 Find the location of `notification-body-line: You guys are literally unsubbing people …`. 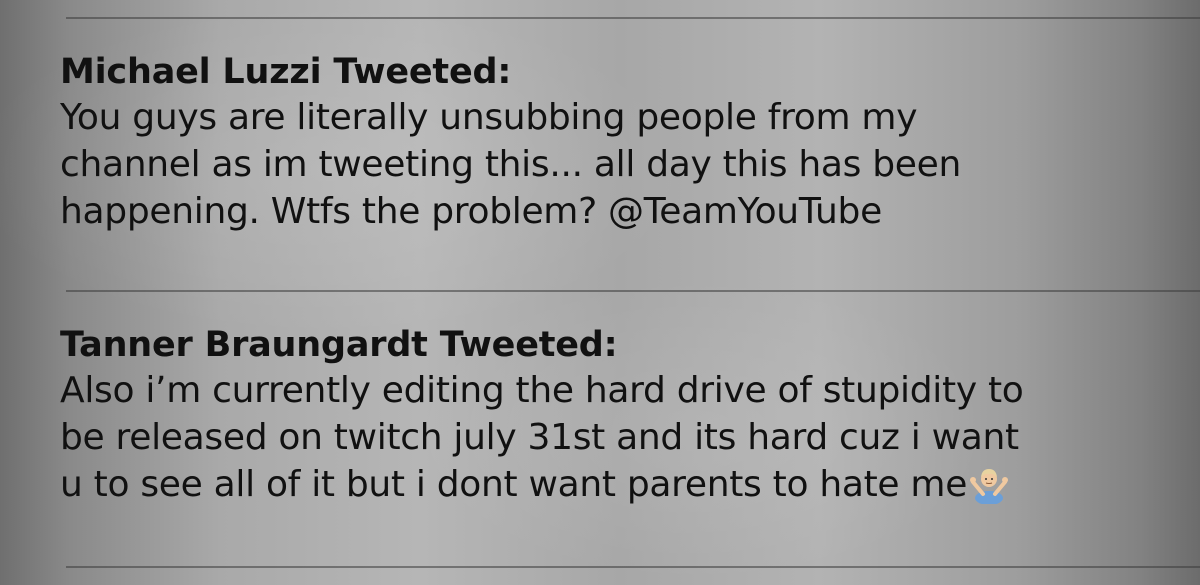

notification-body-line: You guys are literally unsubbing people … is located at coordinates (489, 117).